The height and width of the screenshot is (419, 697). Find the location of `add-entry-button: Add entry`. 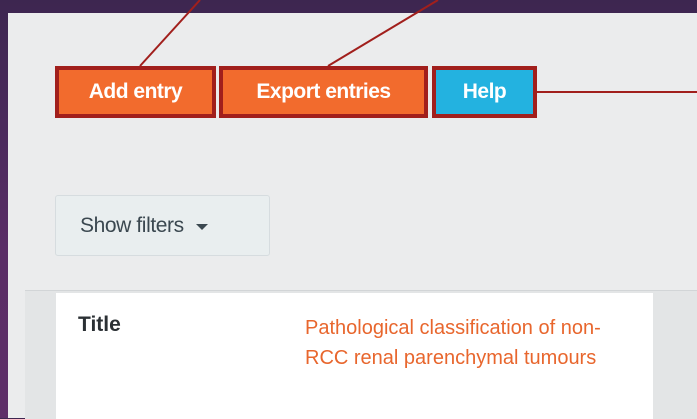

add-entry-button: Add entry is located at coordinates (135, 92).